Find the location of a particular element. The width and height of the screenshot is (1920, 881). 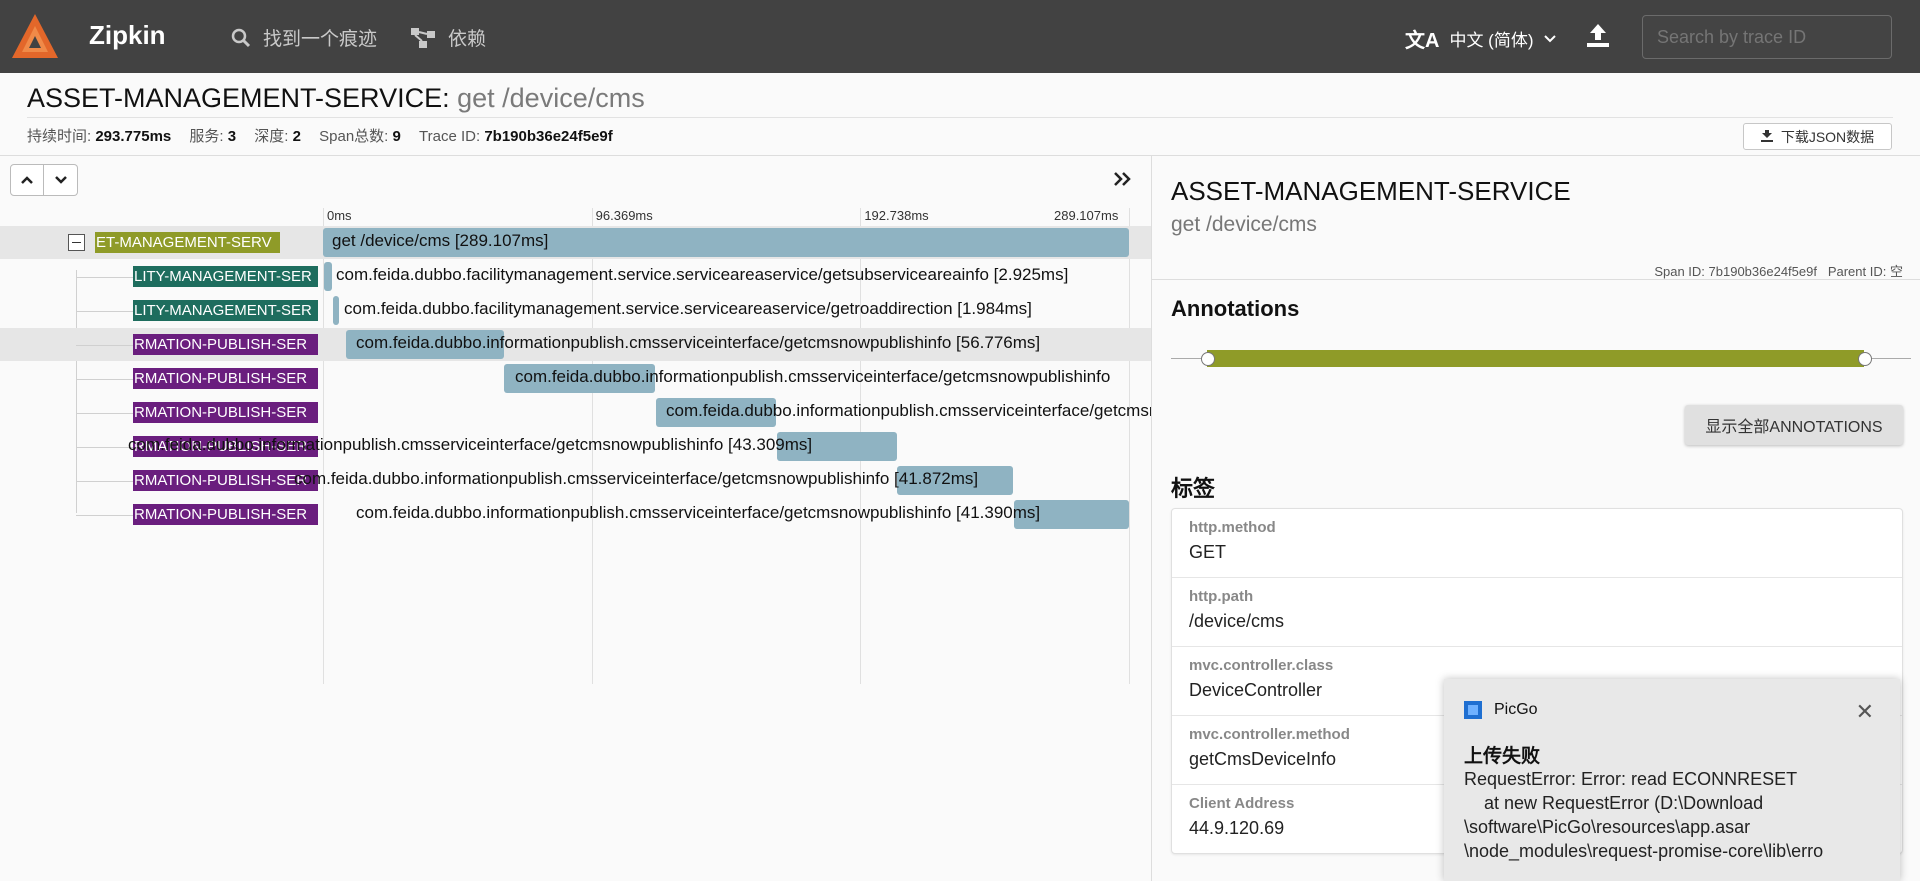

timeline-tick-label: 289.107ms is located at coordinates (1086, 215).